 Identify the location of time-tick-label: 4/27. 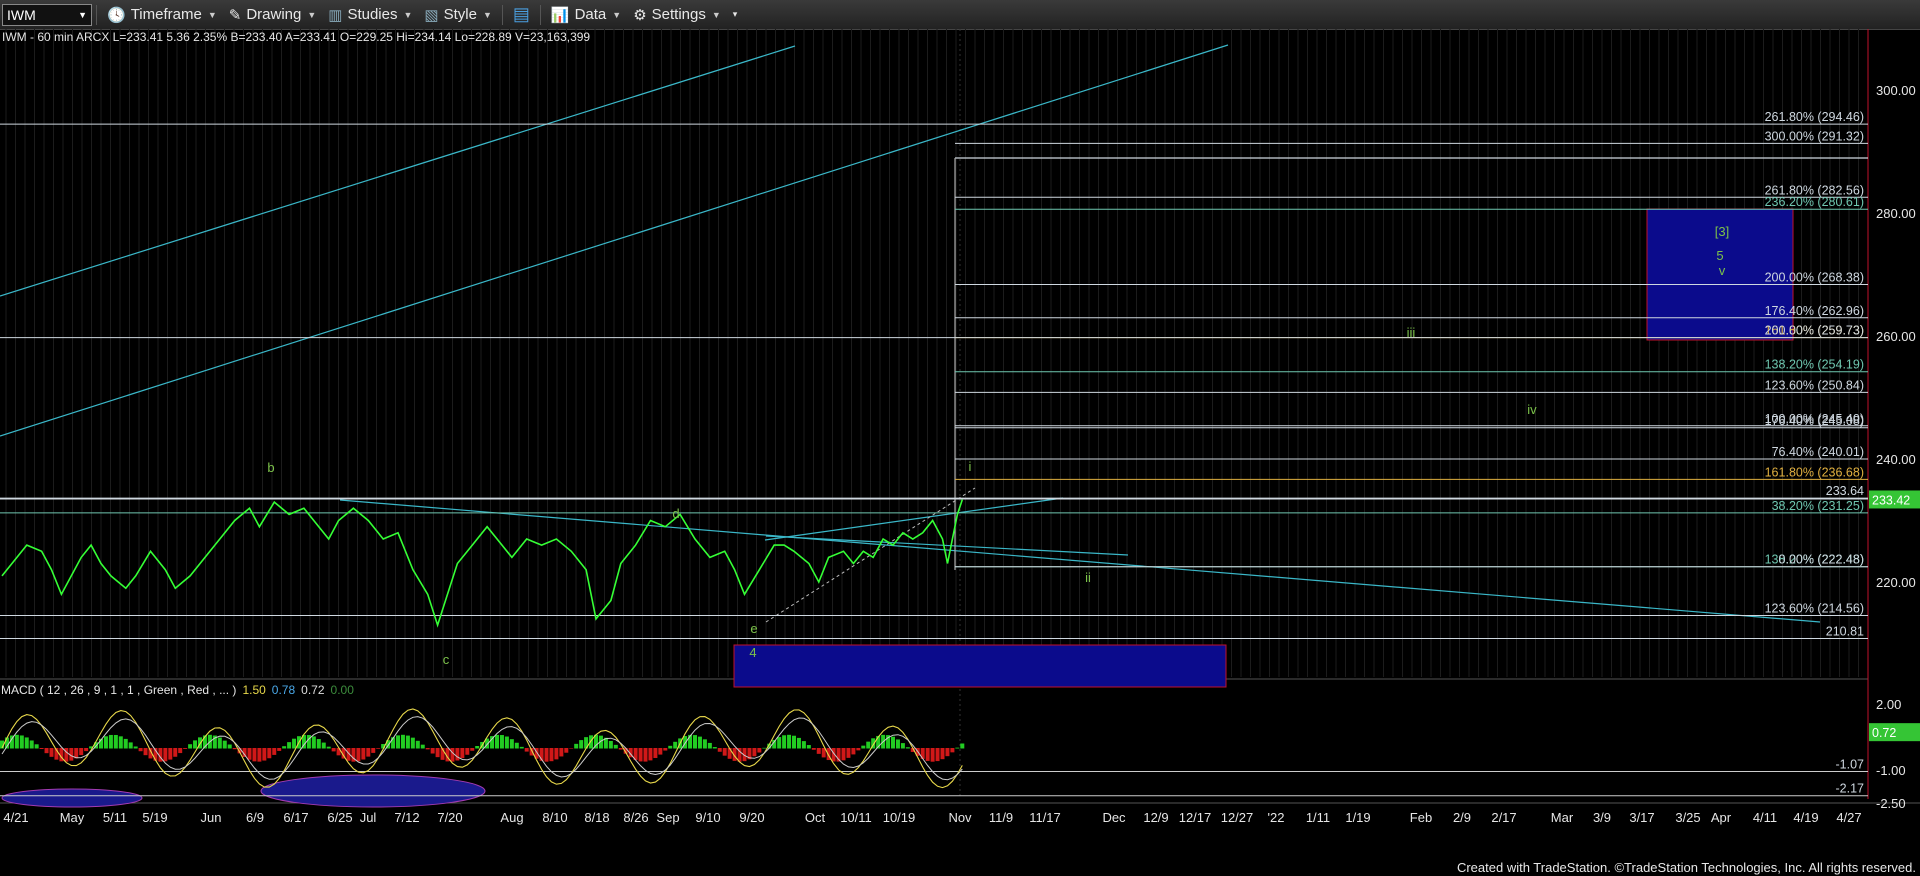
(1848, 817).